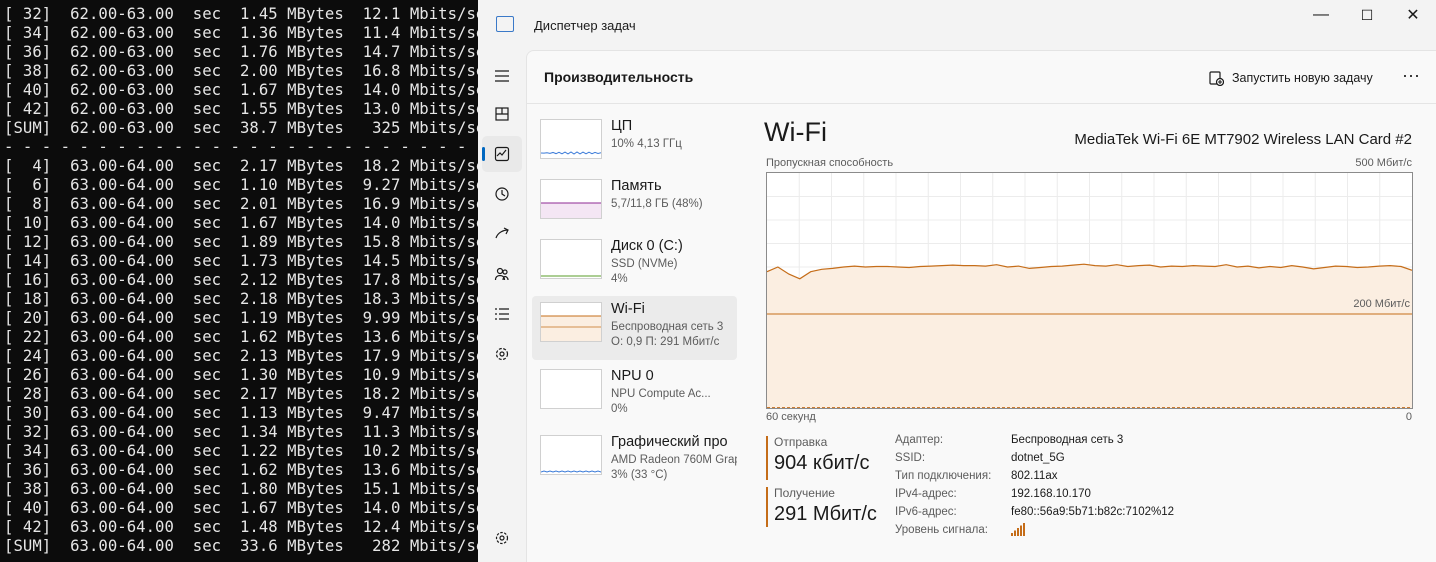 The image size is (1436, 562). Describe the element at coordinates (767, 458) in the screenshot. I see `send-indicator` at that location.